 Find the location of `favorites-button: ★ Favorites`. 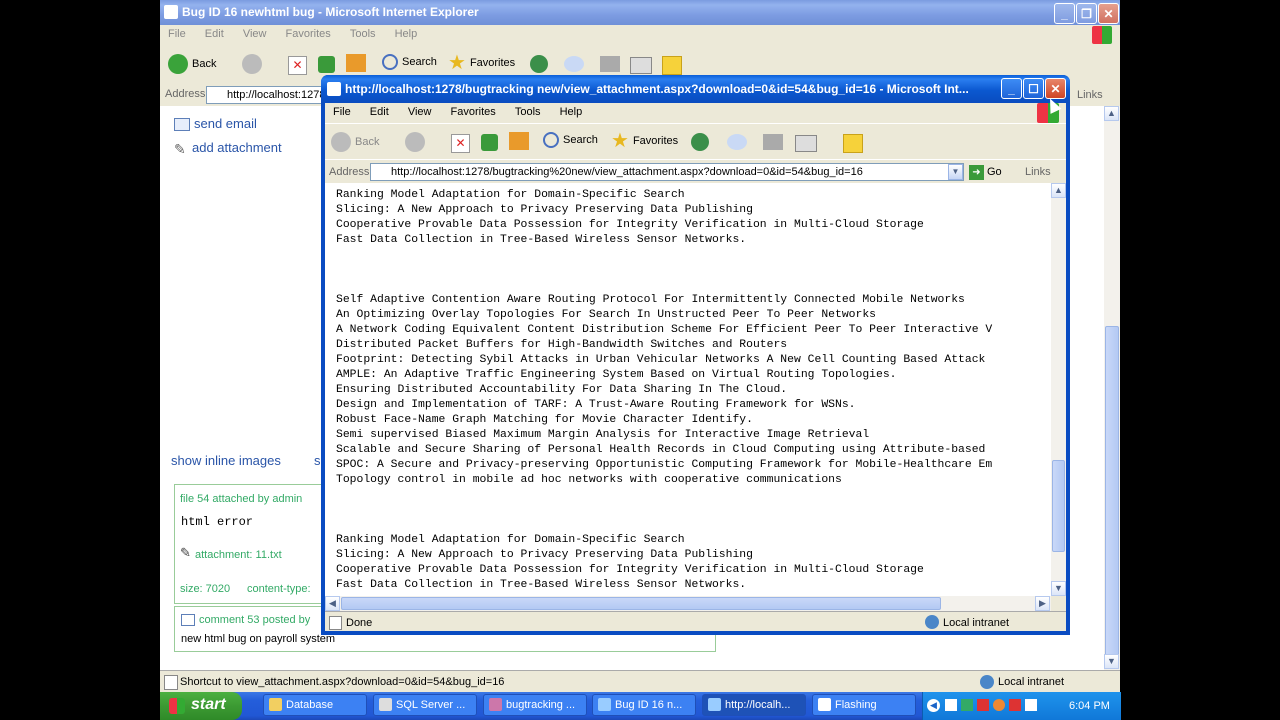

favorites-button: ★ Favorites is located at coordinates (481, 63).